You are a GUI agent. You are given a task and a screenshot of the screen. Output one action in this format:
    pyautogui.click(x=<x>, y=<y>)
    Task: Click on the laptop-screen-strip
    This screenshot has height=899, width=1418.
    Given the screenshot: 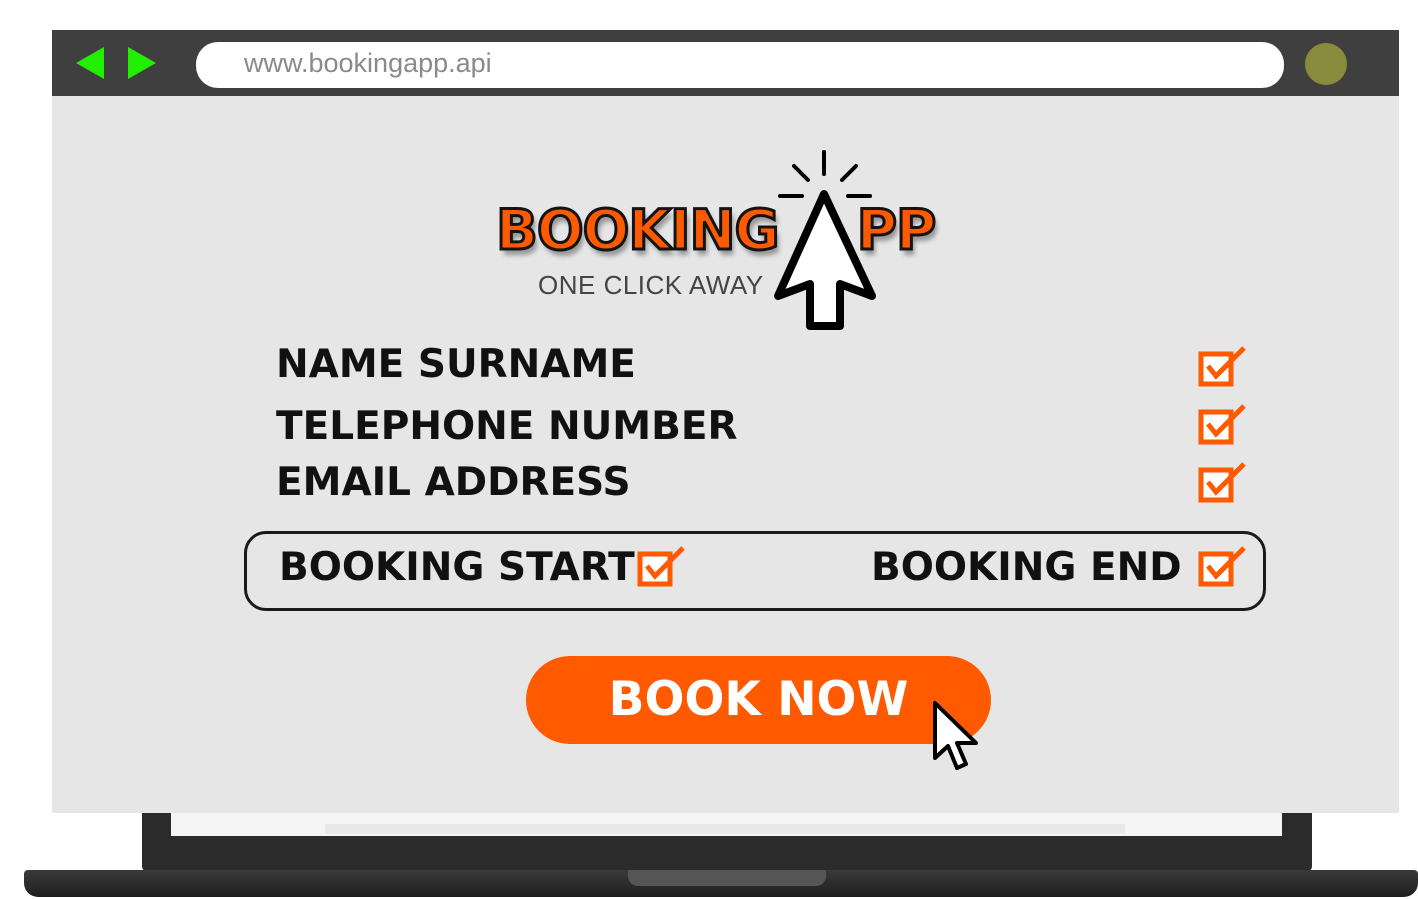 What is the action you would take?
    pyautogui.click(x=725, y=829)
    